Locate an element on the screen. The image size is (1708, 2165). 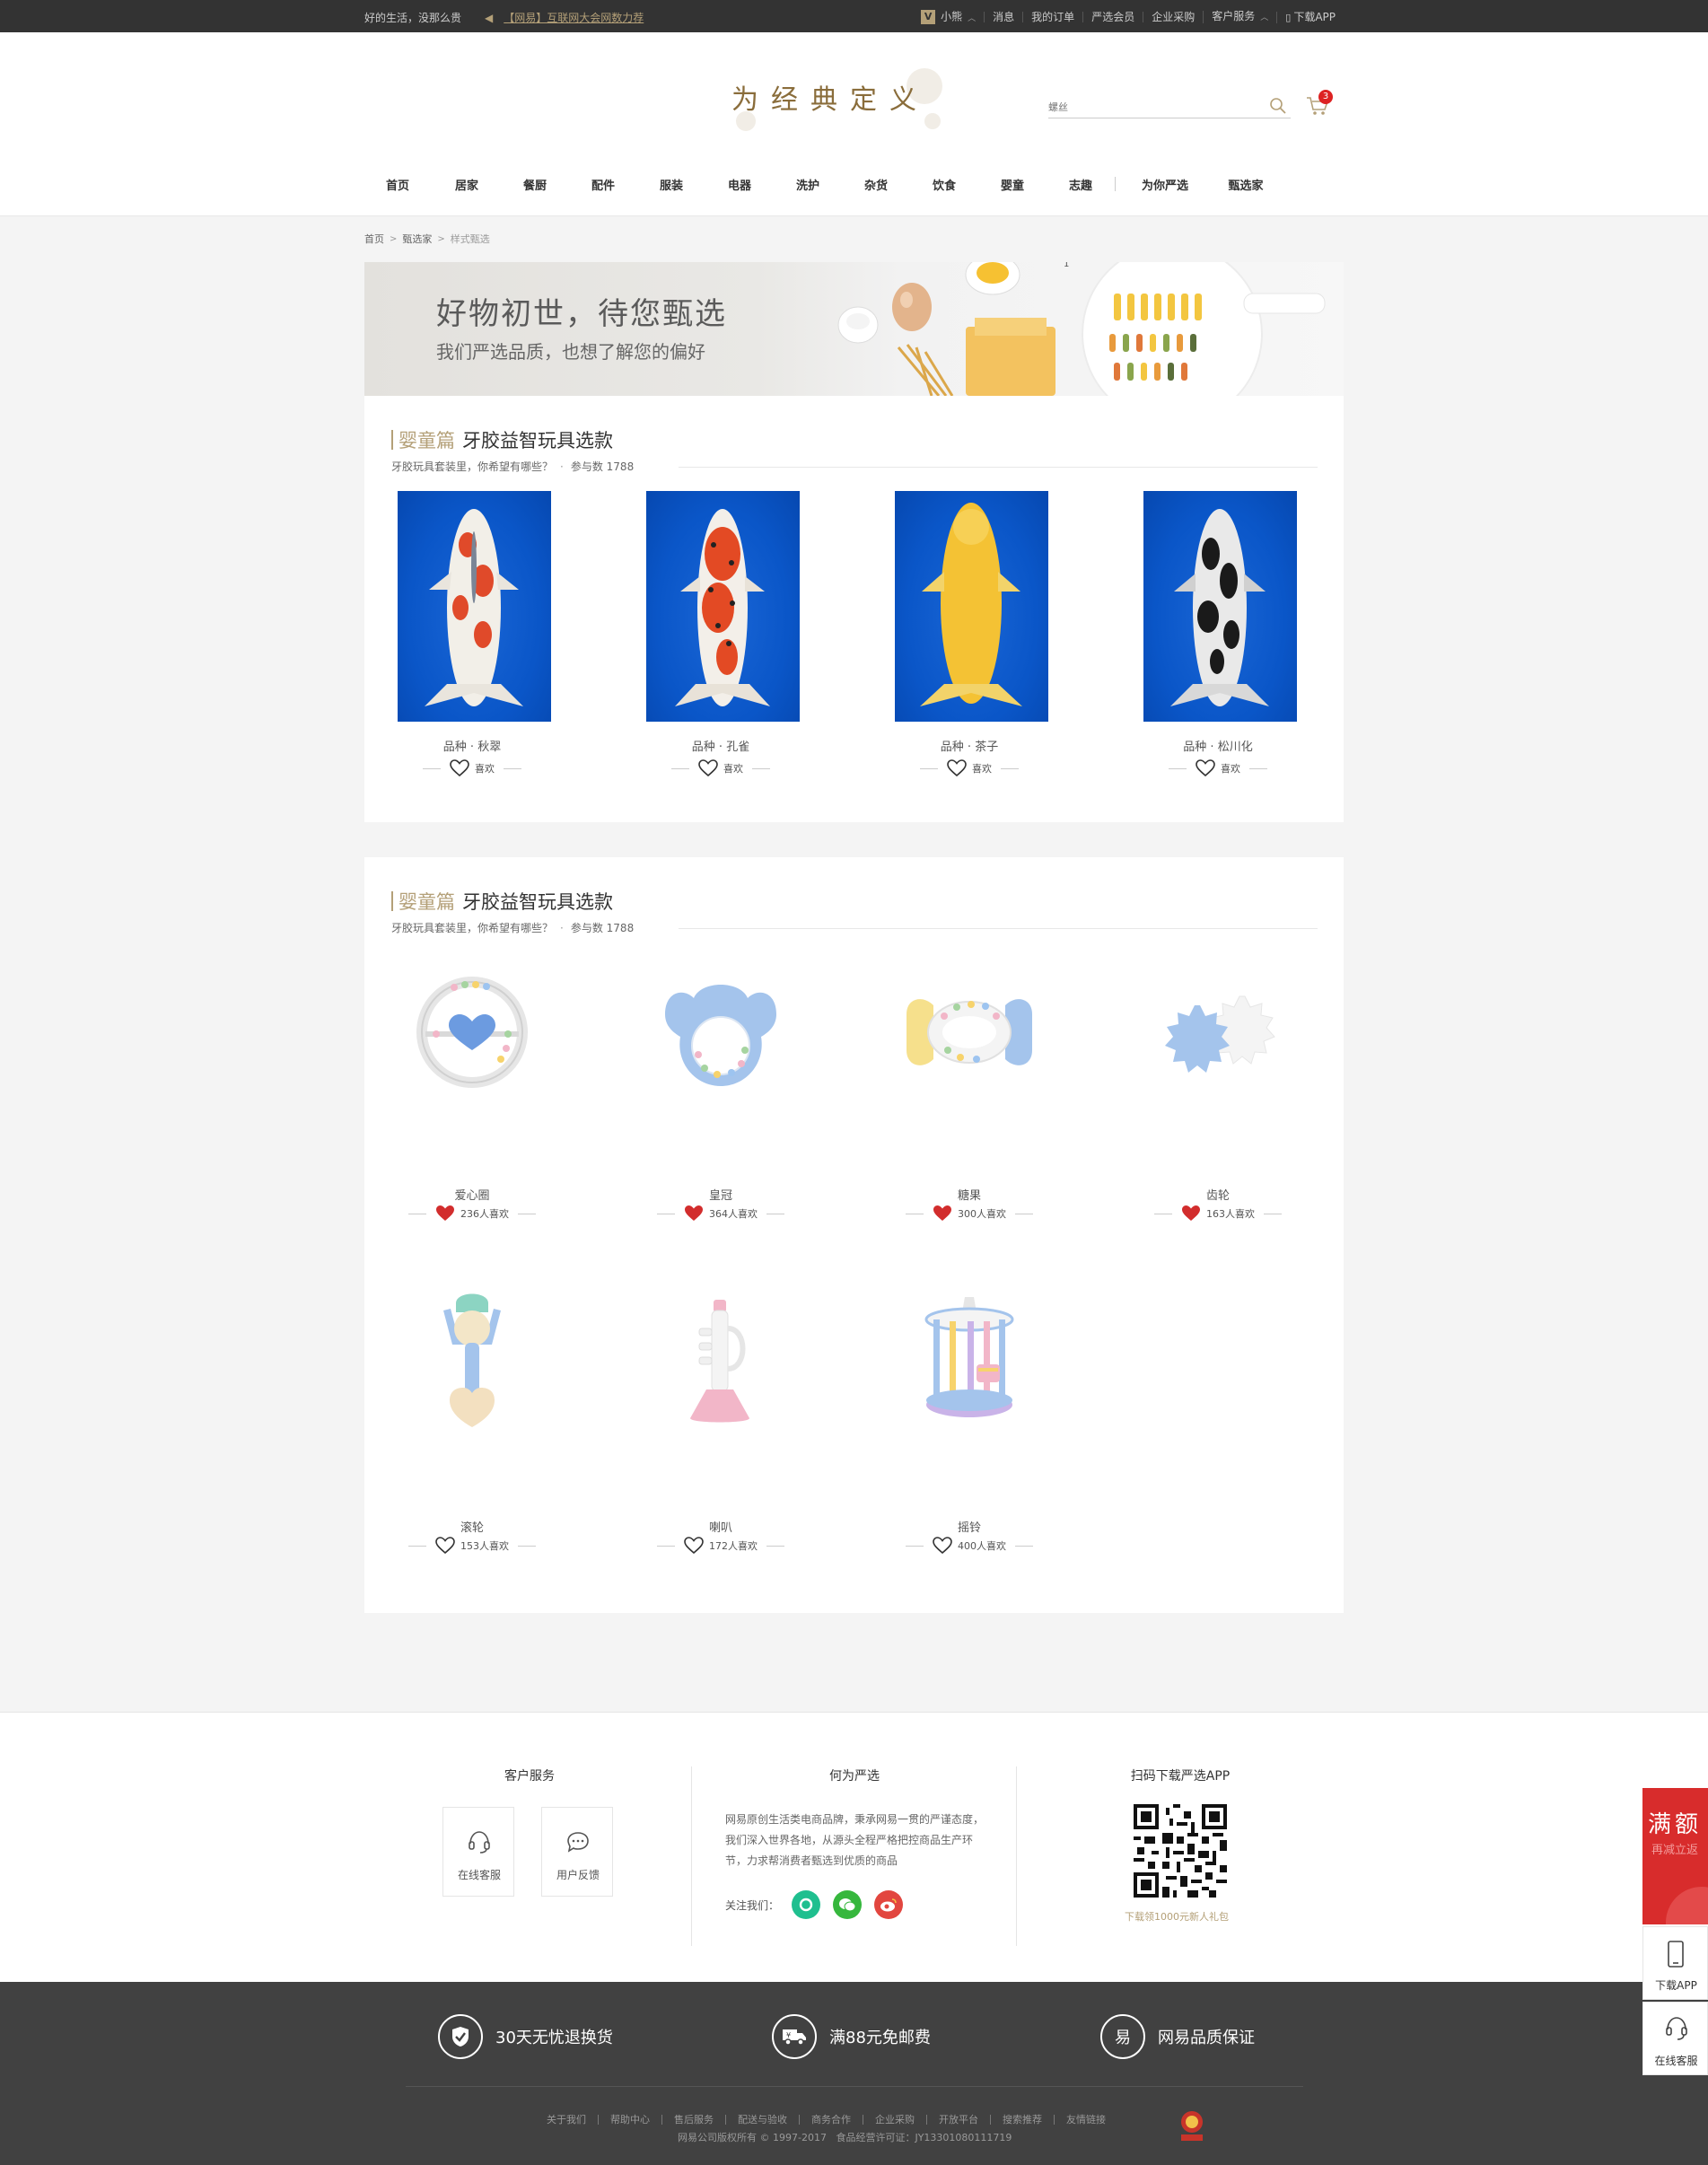
search-input is located at coordinates (1156, 107).